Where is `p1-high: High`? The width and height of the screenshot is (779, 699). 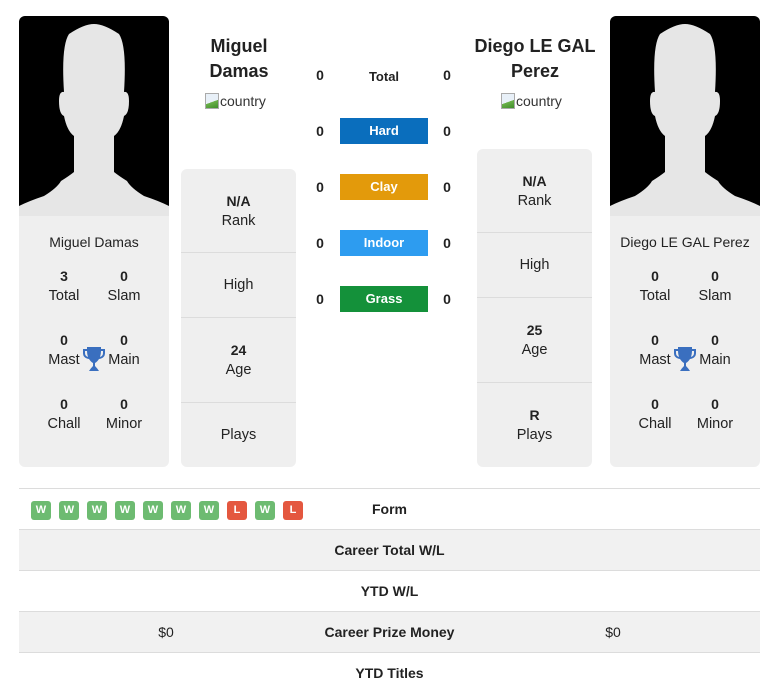 p1-high: High is located at coordinates (238, 285).